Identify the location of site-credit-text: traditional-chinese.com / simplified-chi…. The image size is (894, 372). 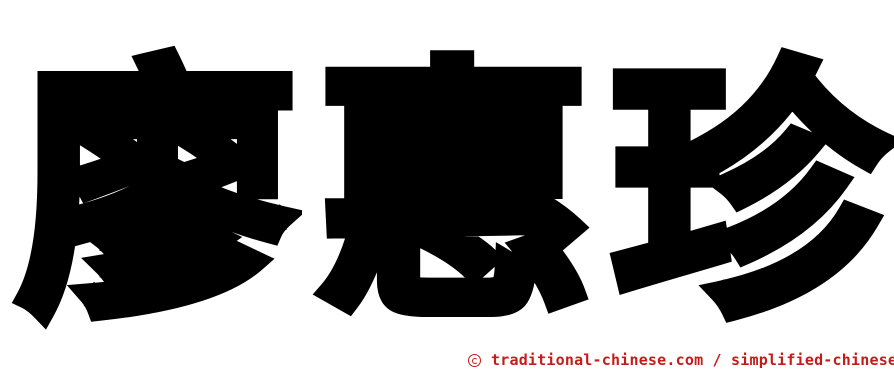
(692, 360).